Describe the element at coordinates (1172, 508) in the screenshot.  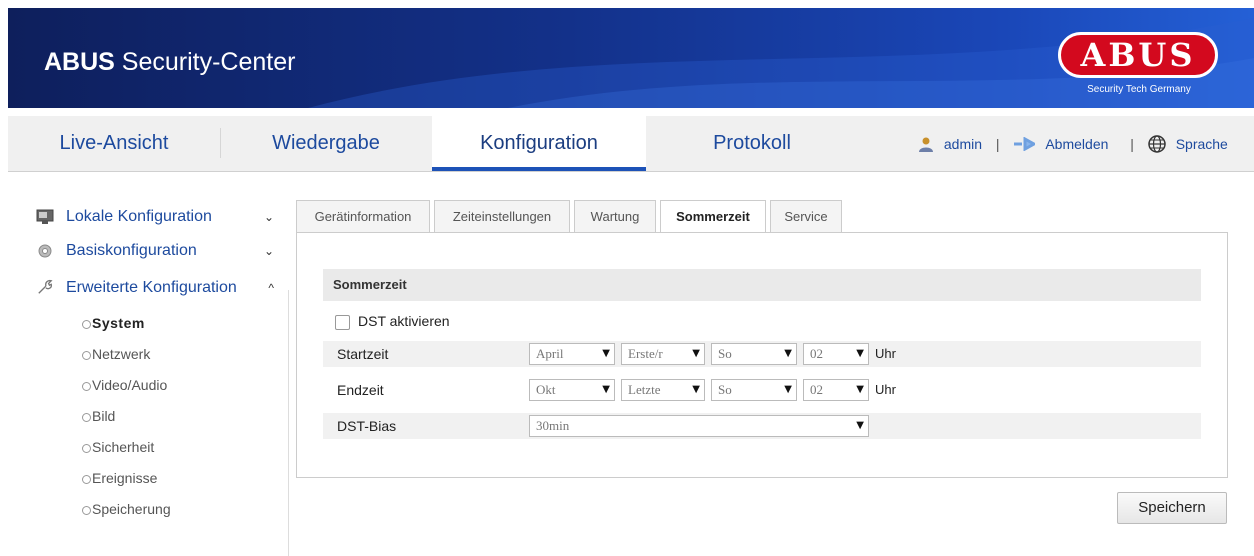
I see `save-button: Speichern` at that location.